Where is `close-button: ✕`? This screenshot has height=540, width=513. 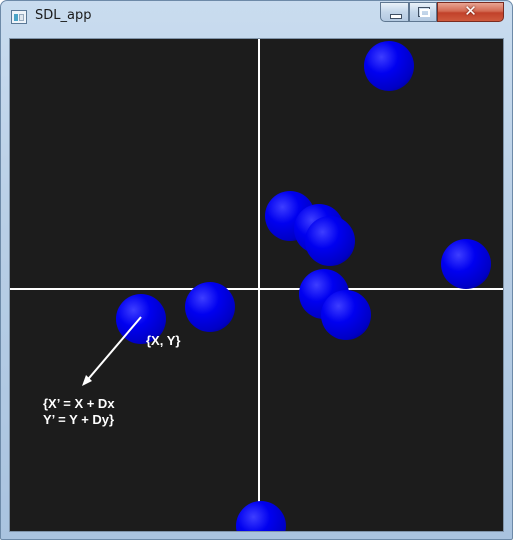
close-button: ✕ is located at coordinates (470, 12).